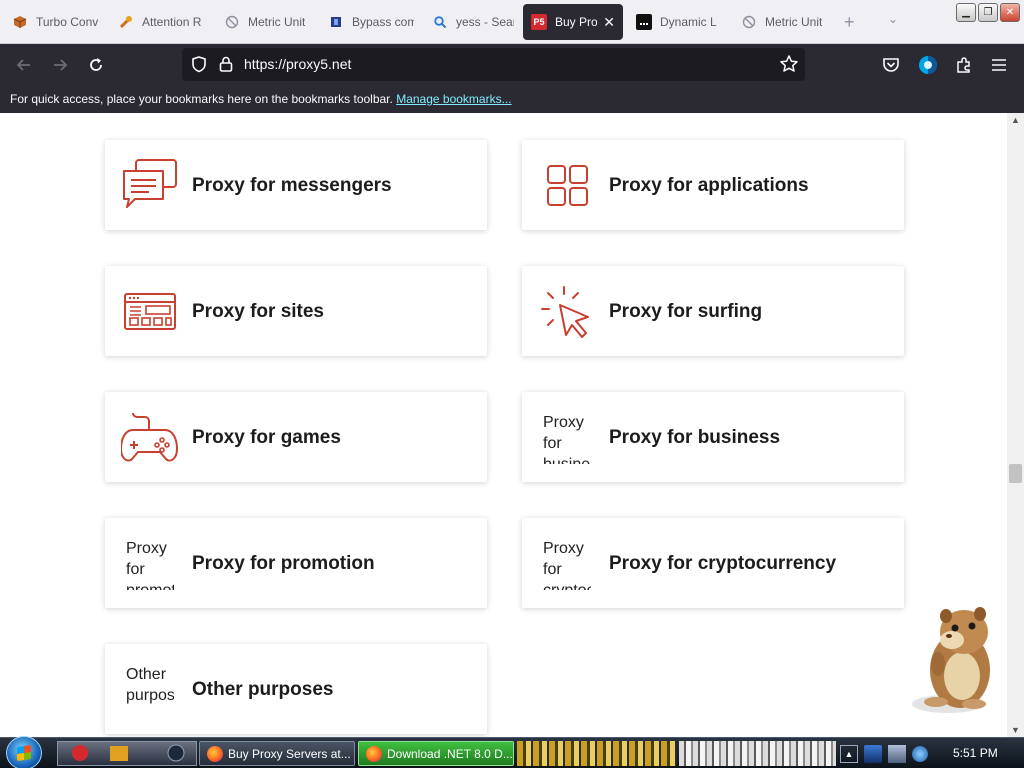  Describe the element at coordinates (150, 183) in the screenshot. I see `chat-bubbles-icon` at that location.